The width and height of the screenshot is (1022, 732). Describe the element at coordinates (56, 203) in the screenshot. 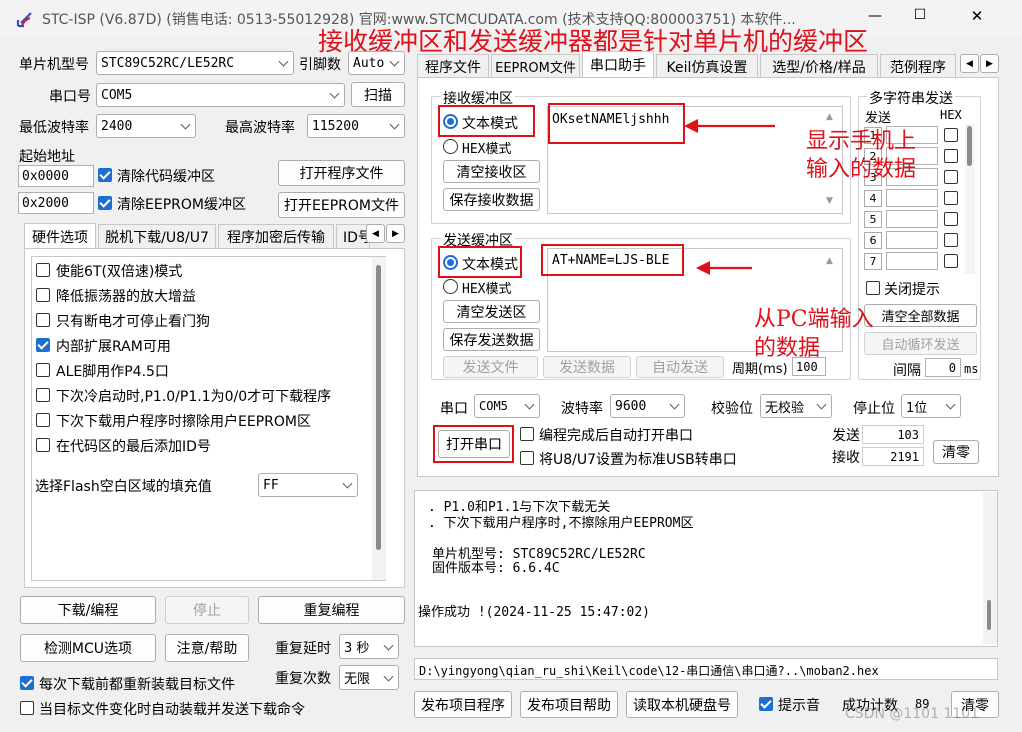

I see `address-field-2: 0x2000` at that location.